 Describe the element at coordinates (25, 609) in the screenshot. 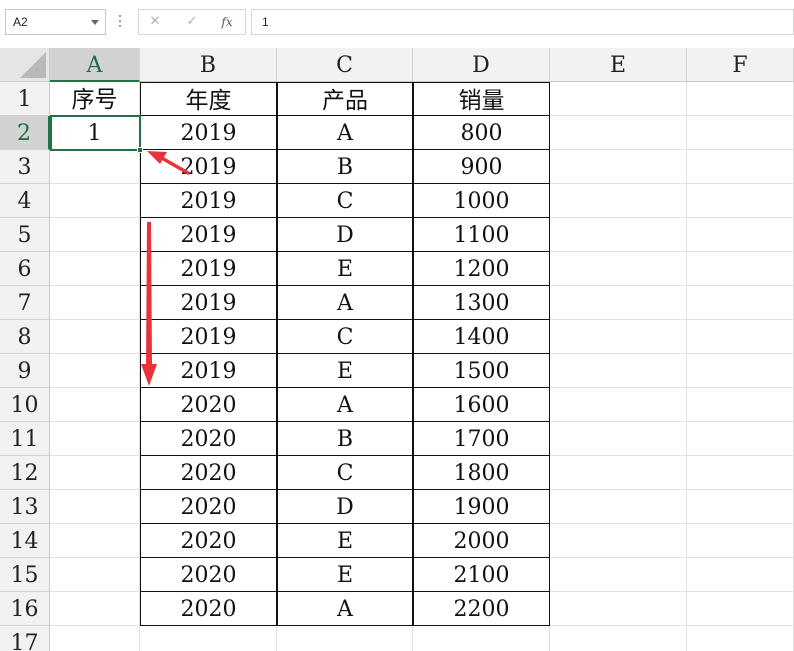

I see `row-header-16: 16` at that location.